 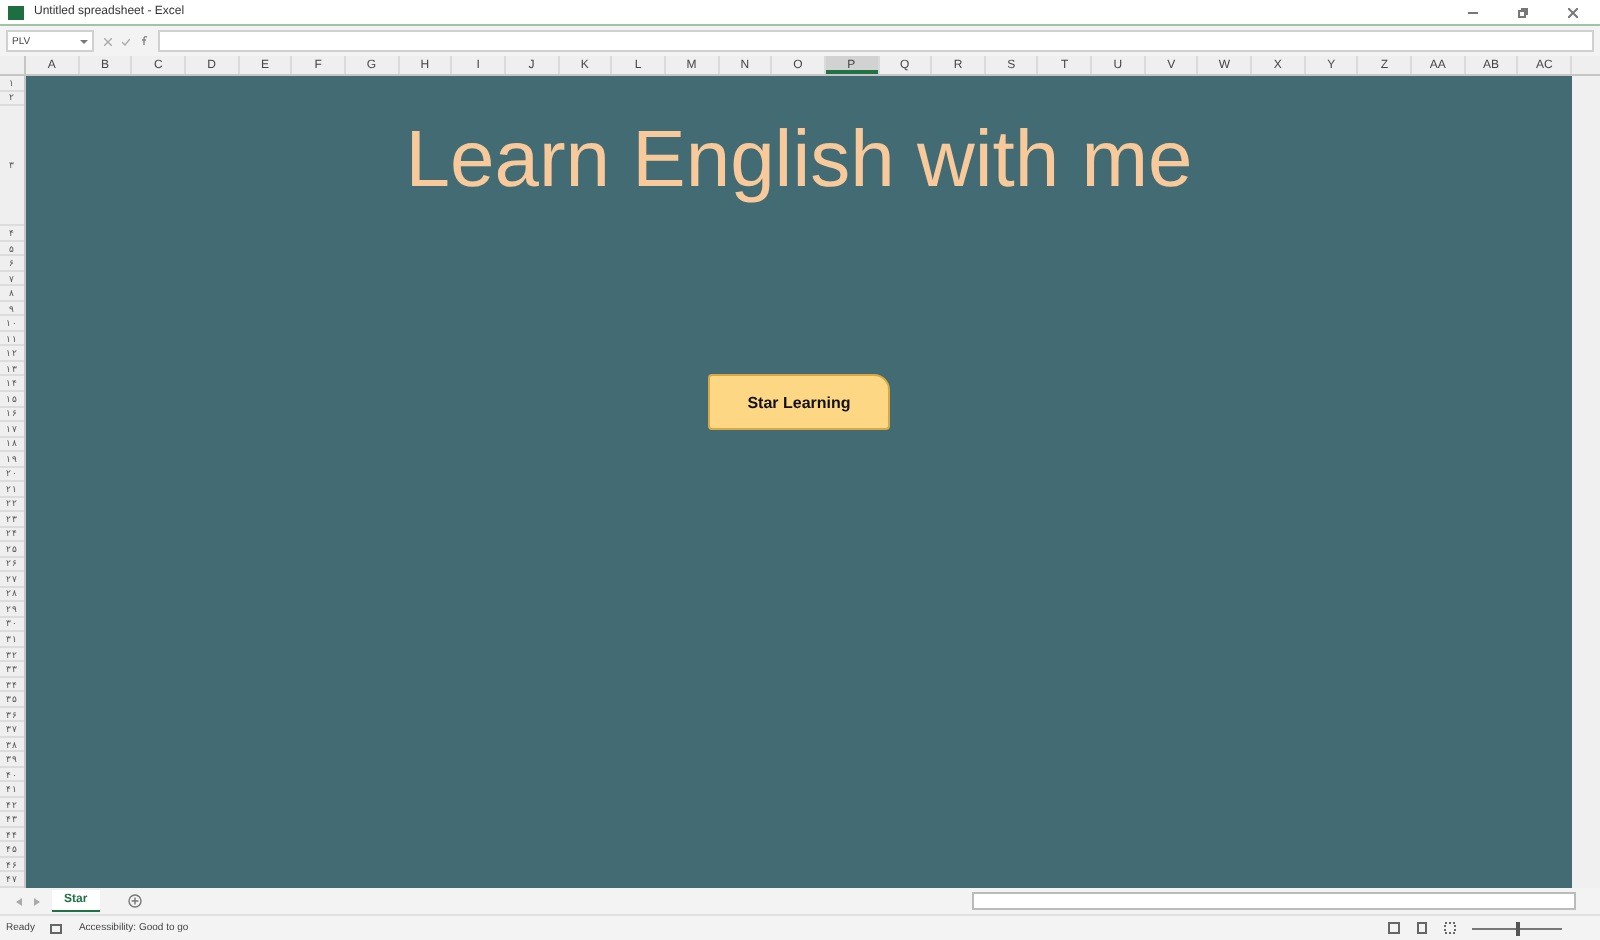 I want to click on app-icon, so click(x=16, y=12).